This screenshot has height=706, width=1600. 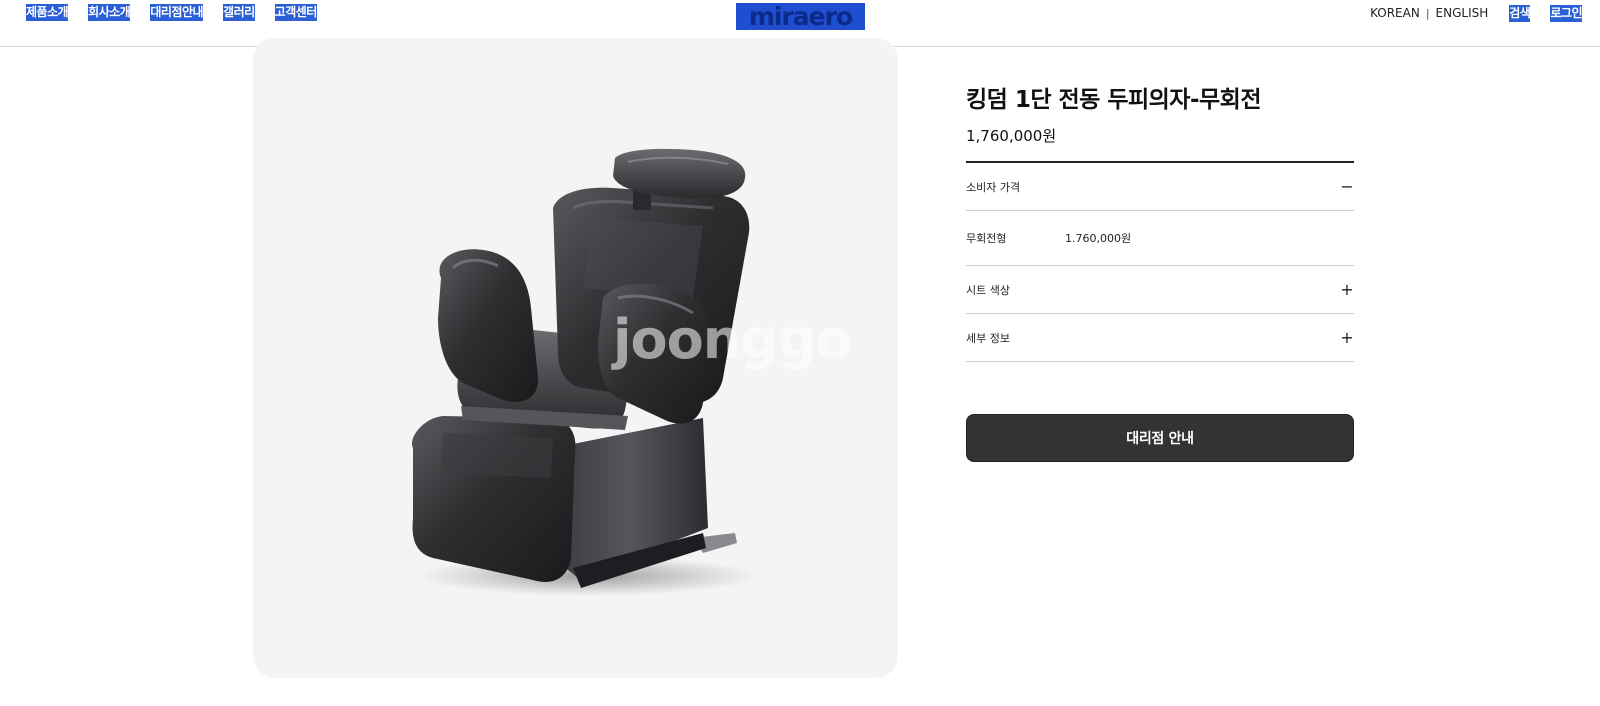 I want to click on chair-illustration, so click(x=585, y=372).